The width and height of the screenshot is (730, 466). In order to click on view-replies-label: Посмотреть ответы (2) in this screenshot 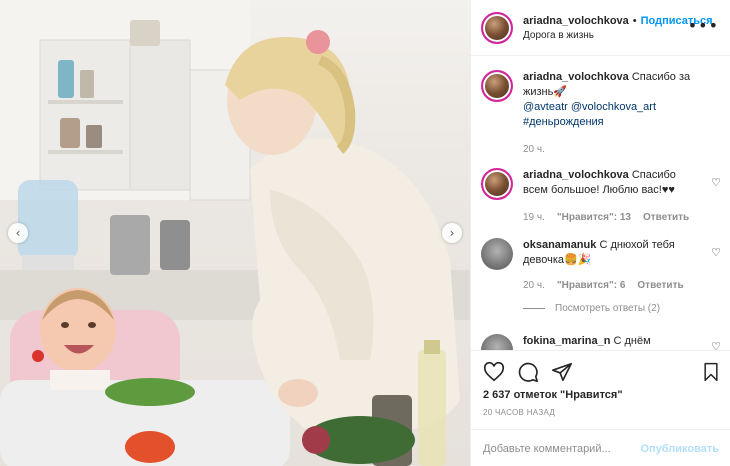, I will do `click(608, 308)`.